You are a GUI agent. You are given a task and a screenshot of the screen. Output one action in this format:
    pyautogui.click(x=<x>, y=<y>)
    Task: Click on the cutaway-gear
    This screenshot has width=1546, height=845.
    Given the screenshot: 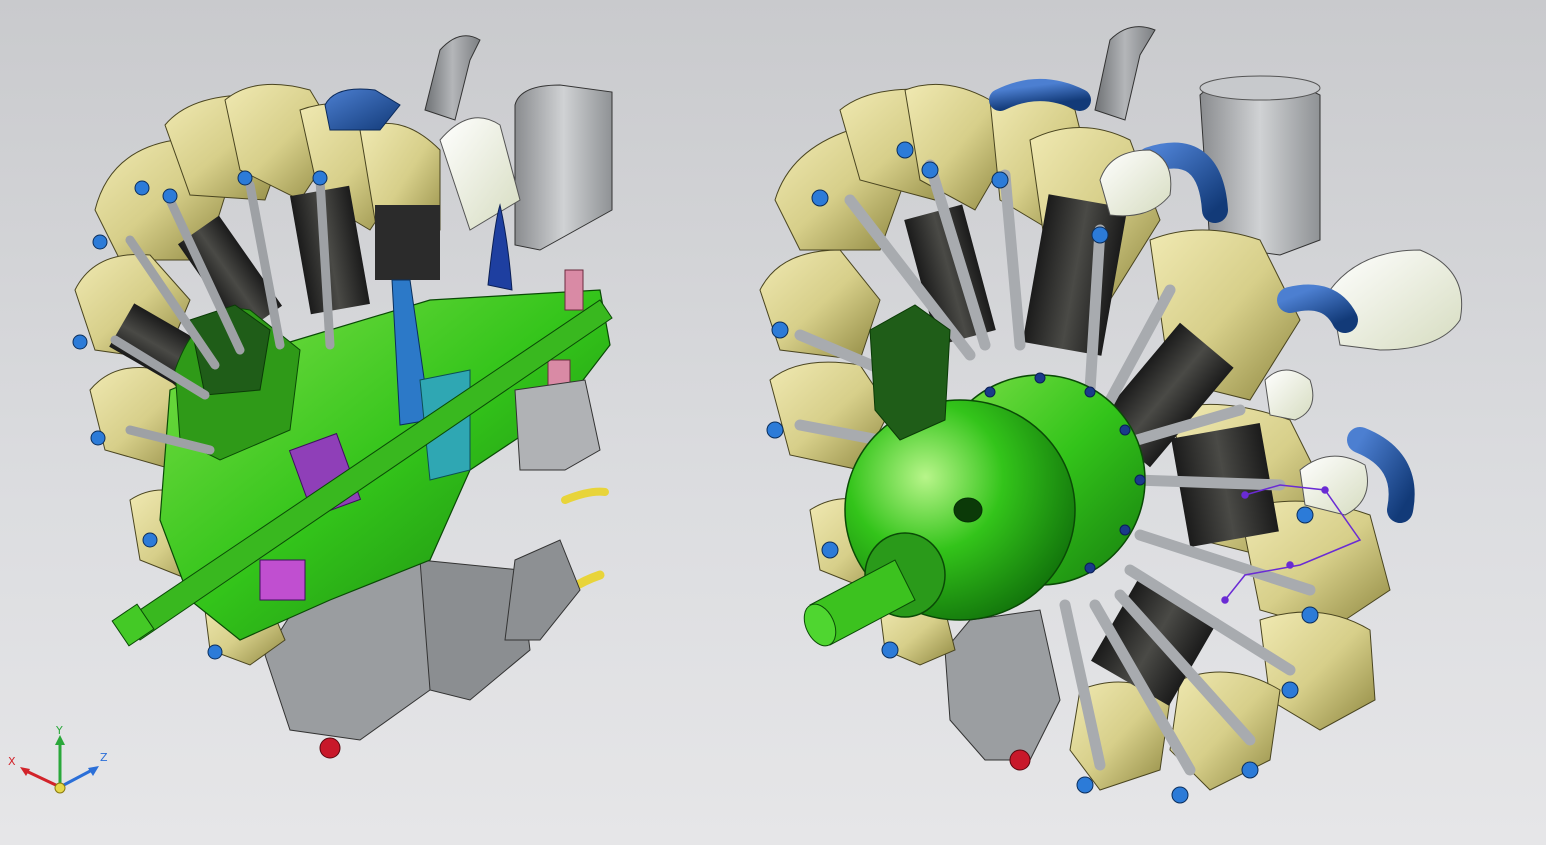 What is the action you would take?
    pyautogui.click(x=282, y=580)
    